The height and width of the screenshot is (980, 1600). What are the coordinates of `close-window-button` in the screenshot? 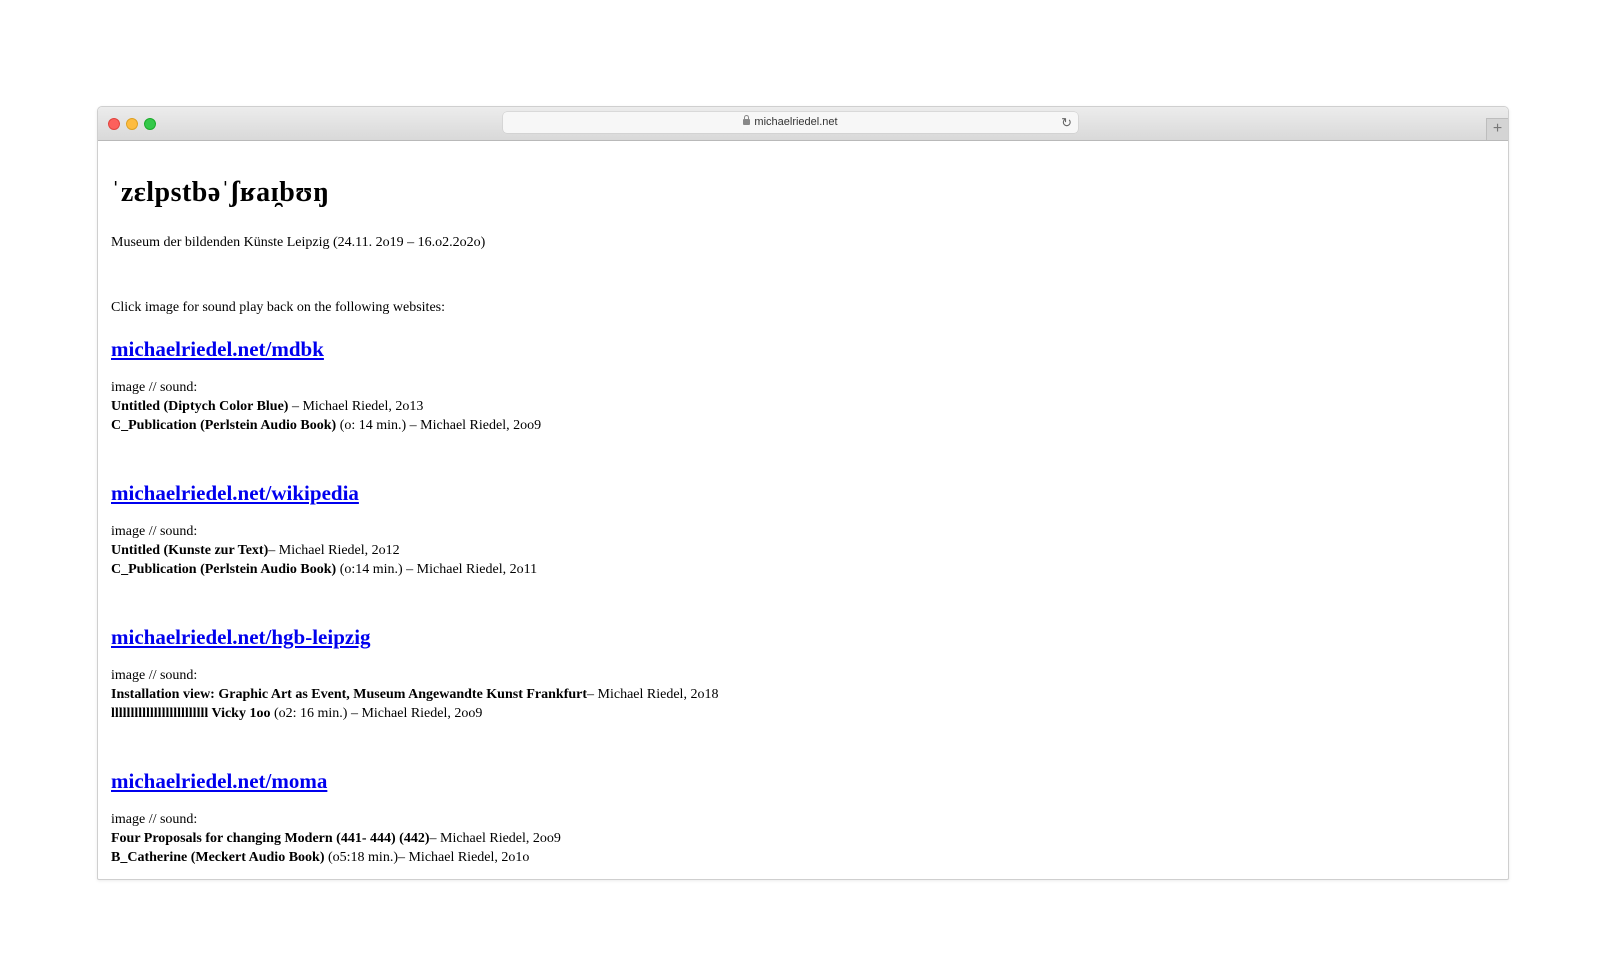 It's located at (114, 124).